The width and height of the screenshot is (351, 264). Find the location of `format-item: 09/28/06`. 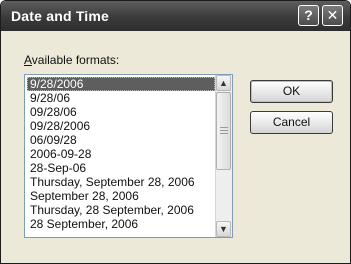

format-item: 09/28/06 is located at coordinates (121, 112).